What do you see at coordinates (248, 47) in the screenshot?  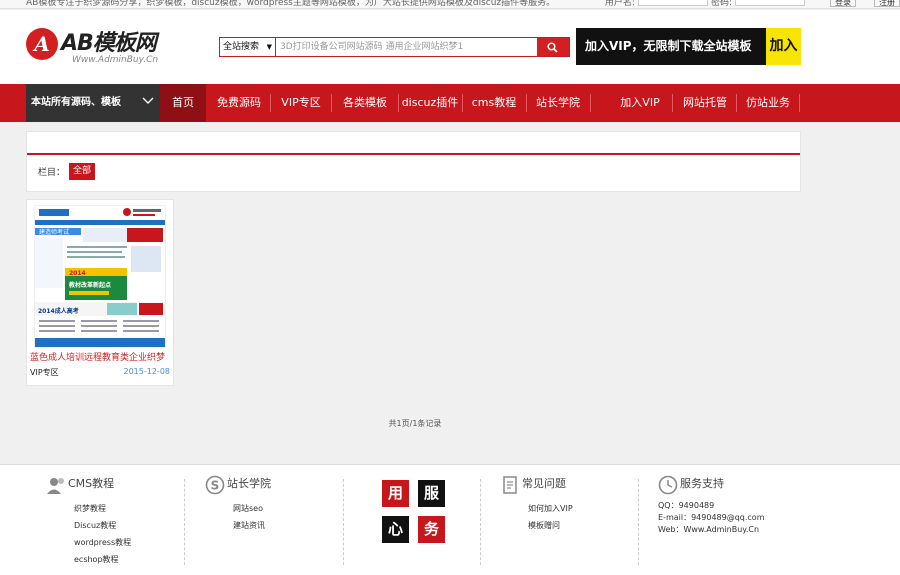 I see `search-scope-select: 全站搜索 ▼` at bounding box center [248, 47].